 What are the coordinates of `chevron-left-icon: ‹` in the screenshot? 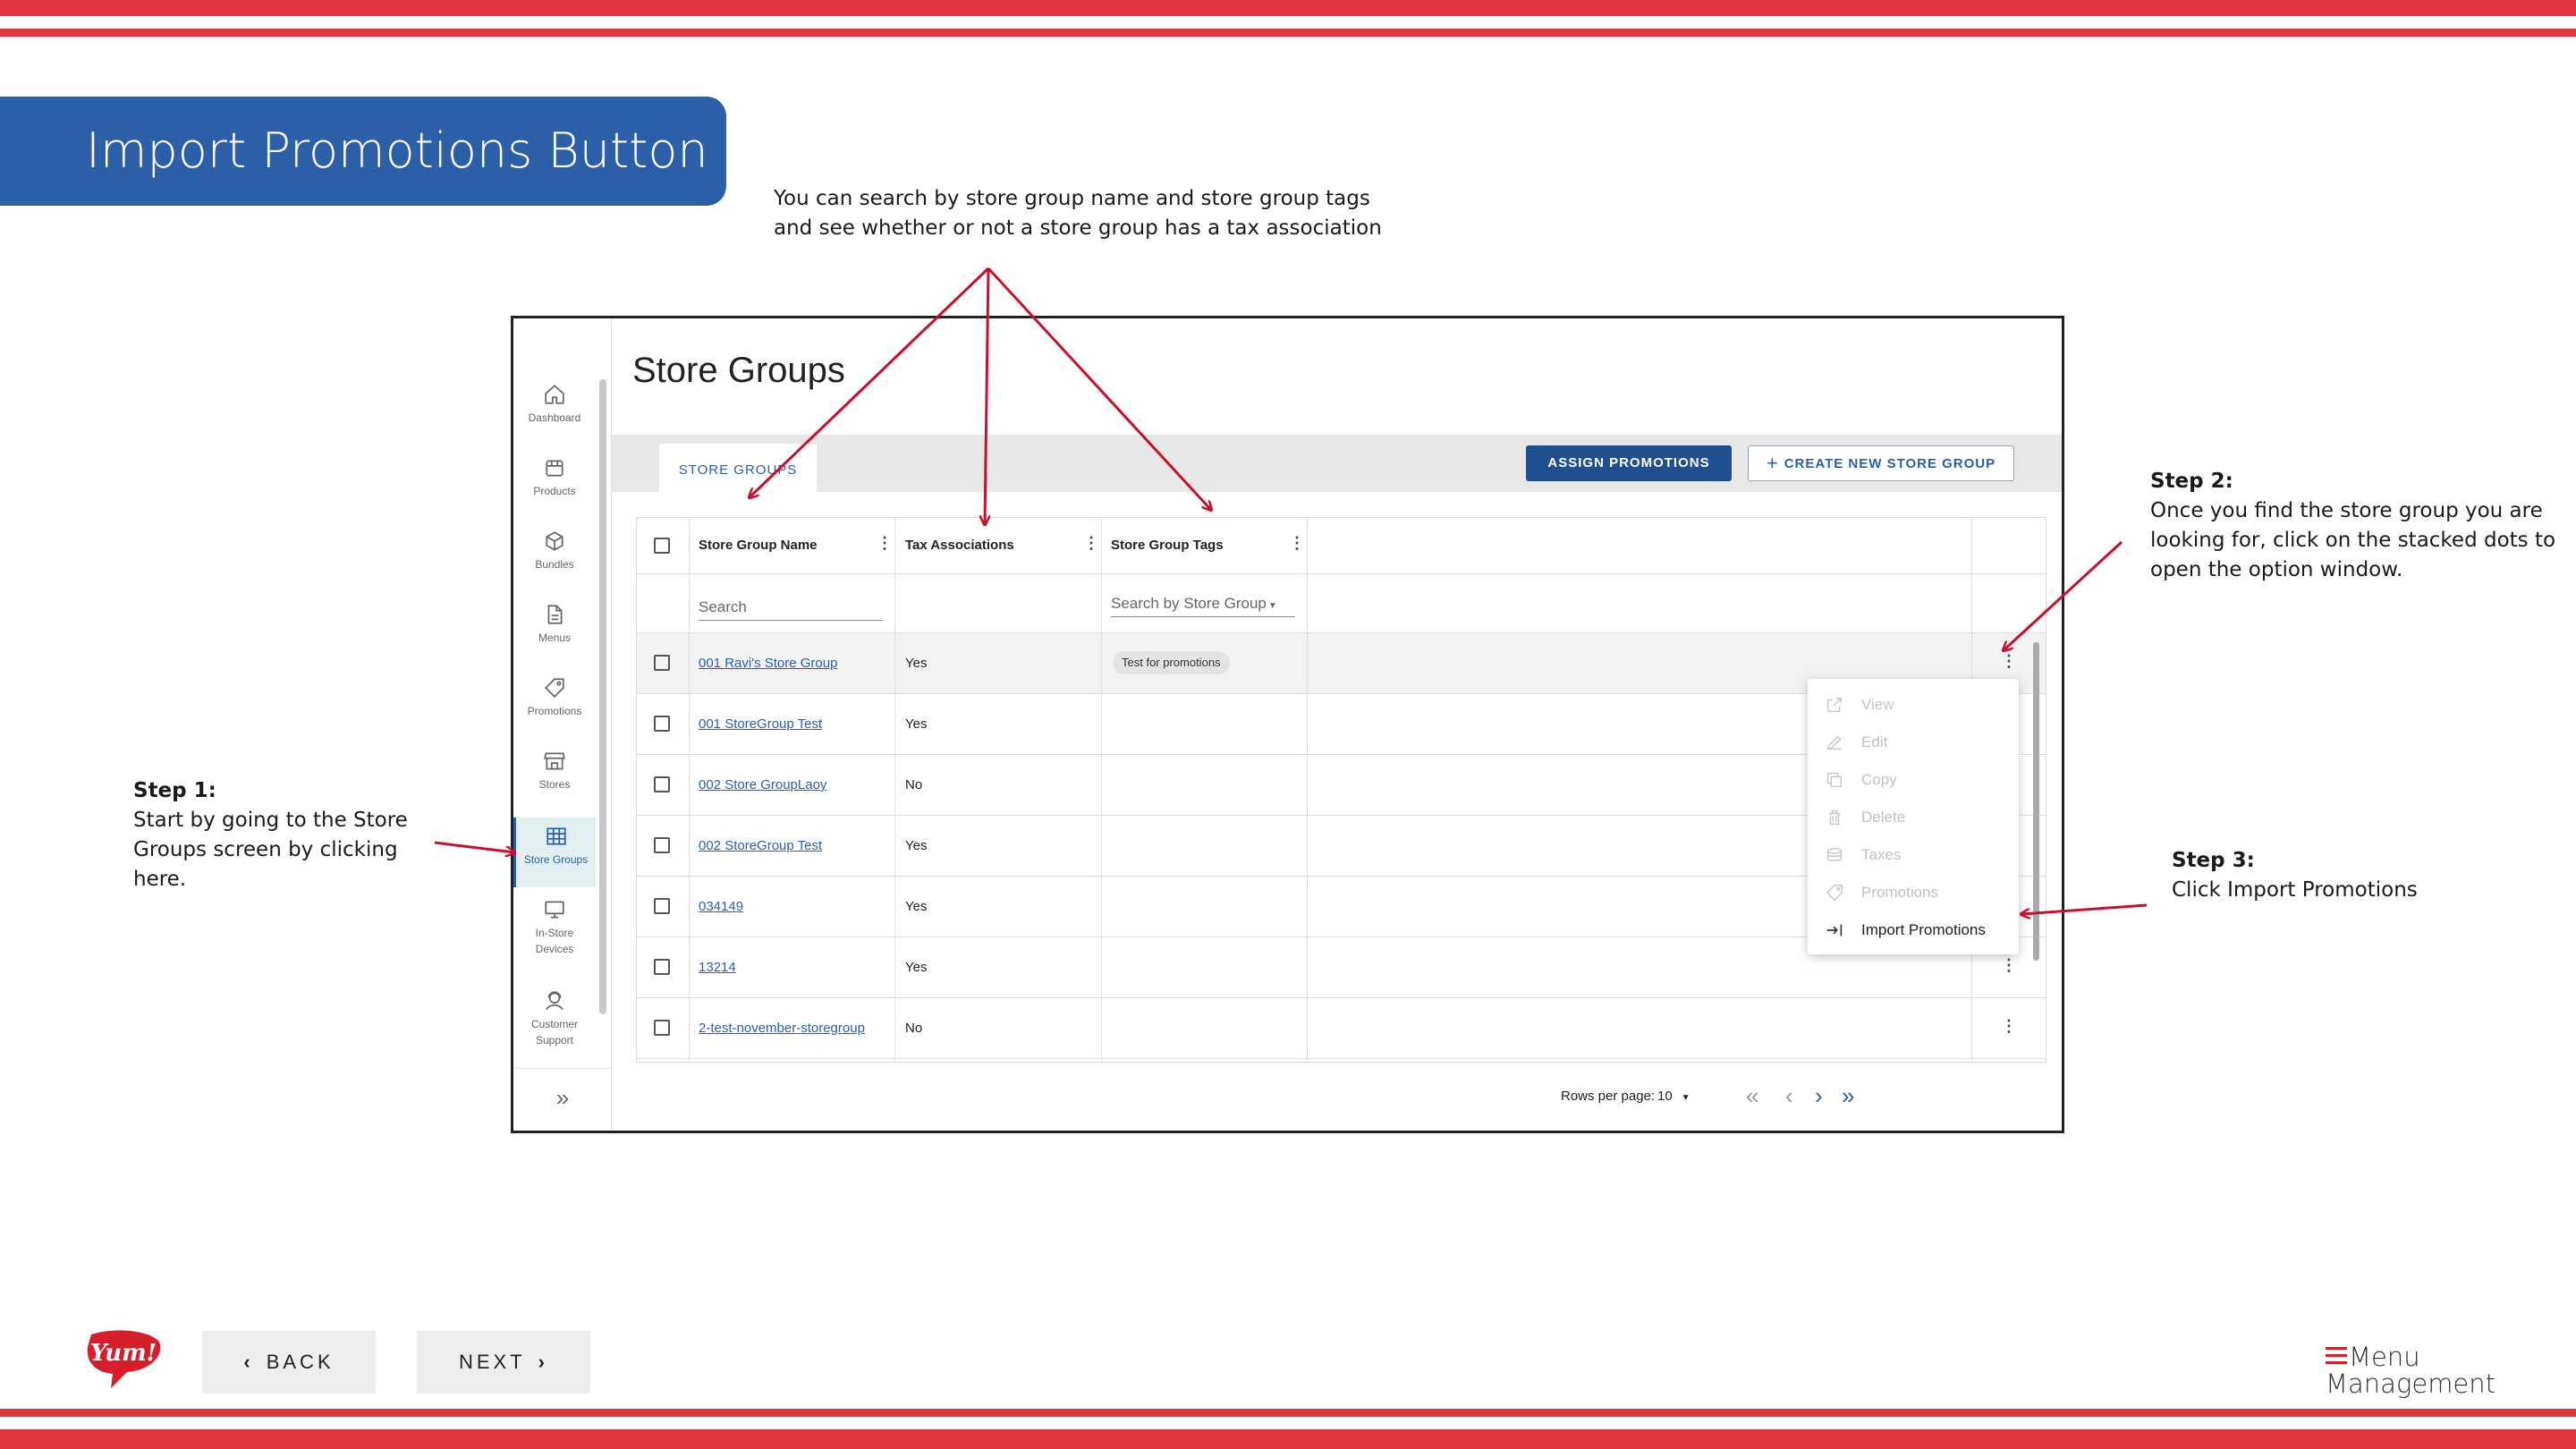 It's located at (248, 1362).